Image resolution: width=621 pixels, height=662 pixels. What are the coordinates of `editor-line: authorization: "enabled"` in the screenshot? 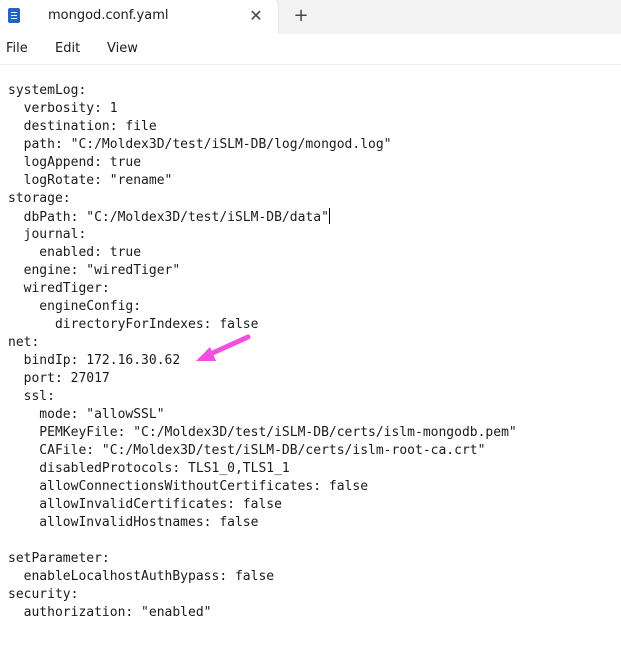 It's located at (110, 612).